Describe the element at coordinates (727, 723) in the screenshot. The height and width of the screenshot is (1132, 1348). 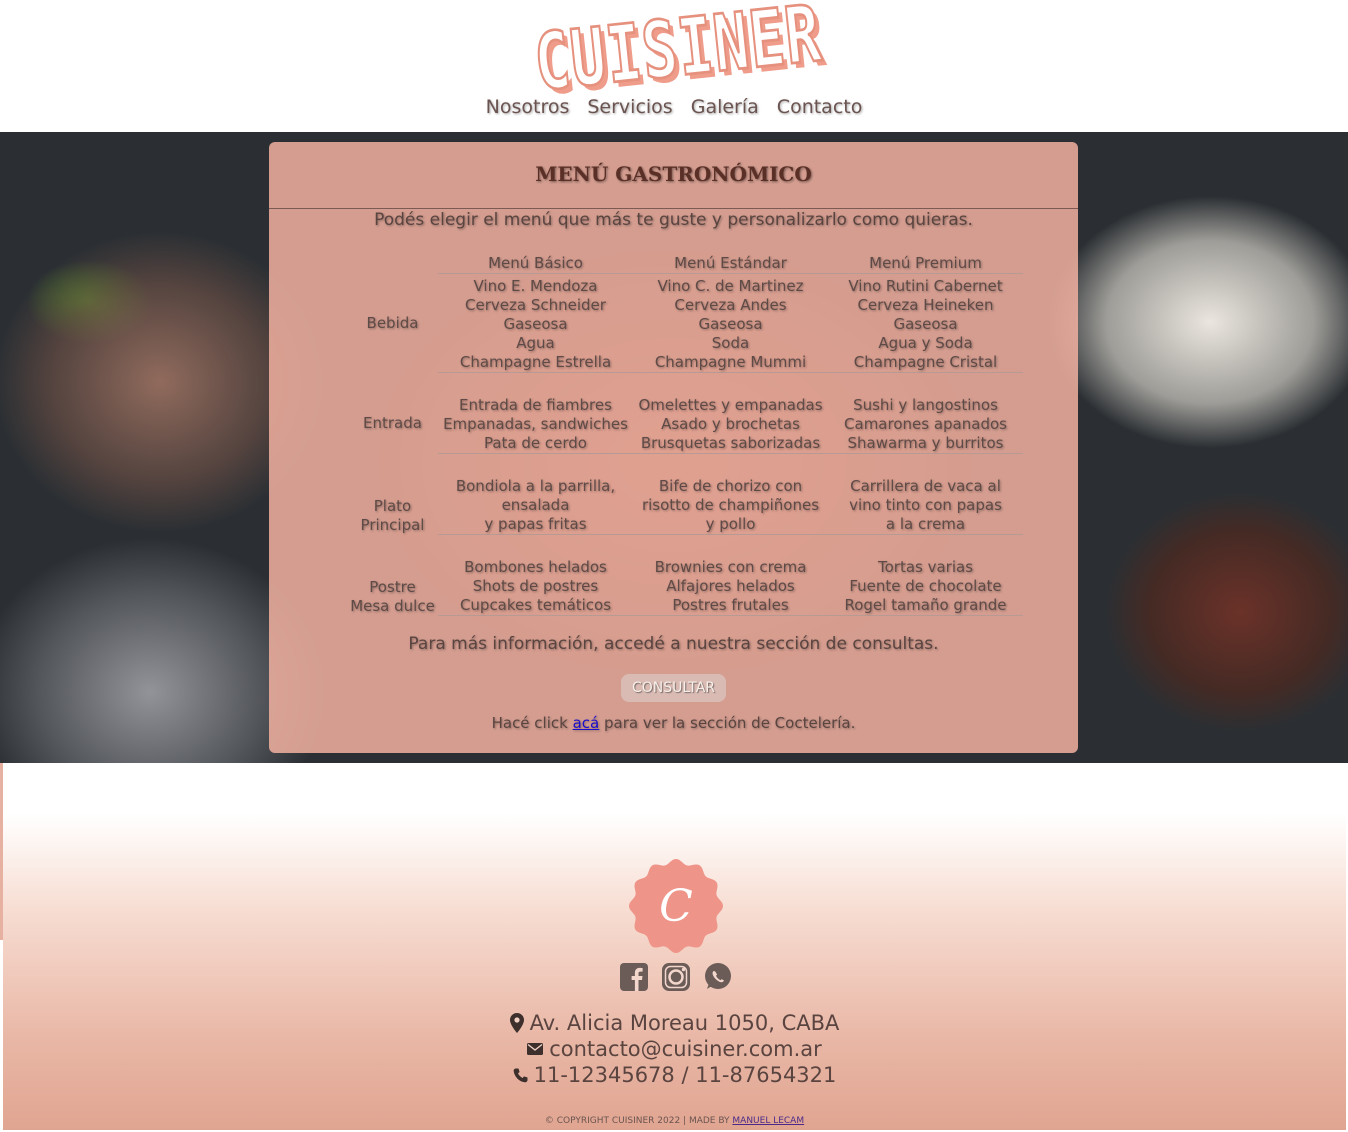
I see `cocktail-suffix: para ver la sección de Coctelería.` at that location.